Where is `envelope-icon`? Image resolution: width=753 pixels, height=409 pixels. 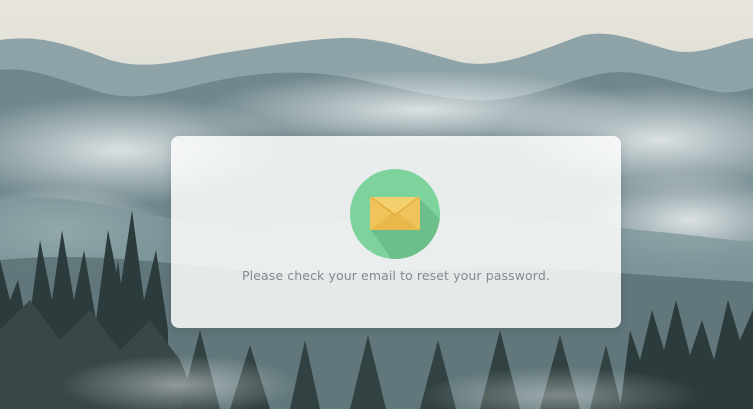 envelope-icon is located at coordinates (395, 214).